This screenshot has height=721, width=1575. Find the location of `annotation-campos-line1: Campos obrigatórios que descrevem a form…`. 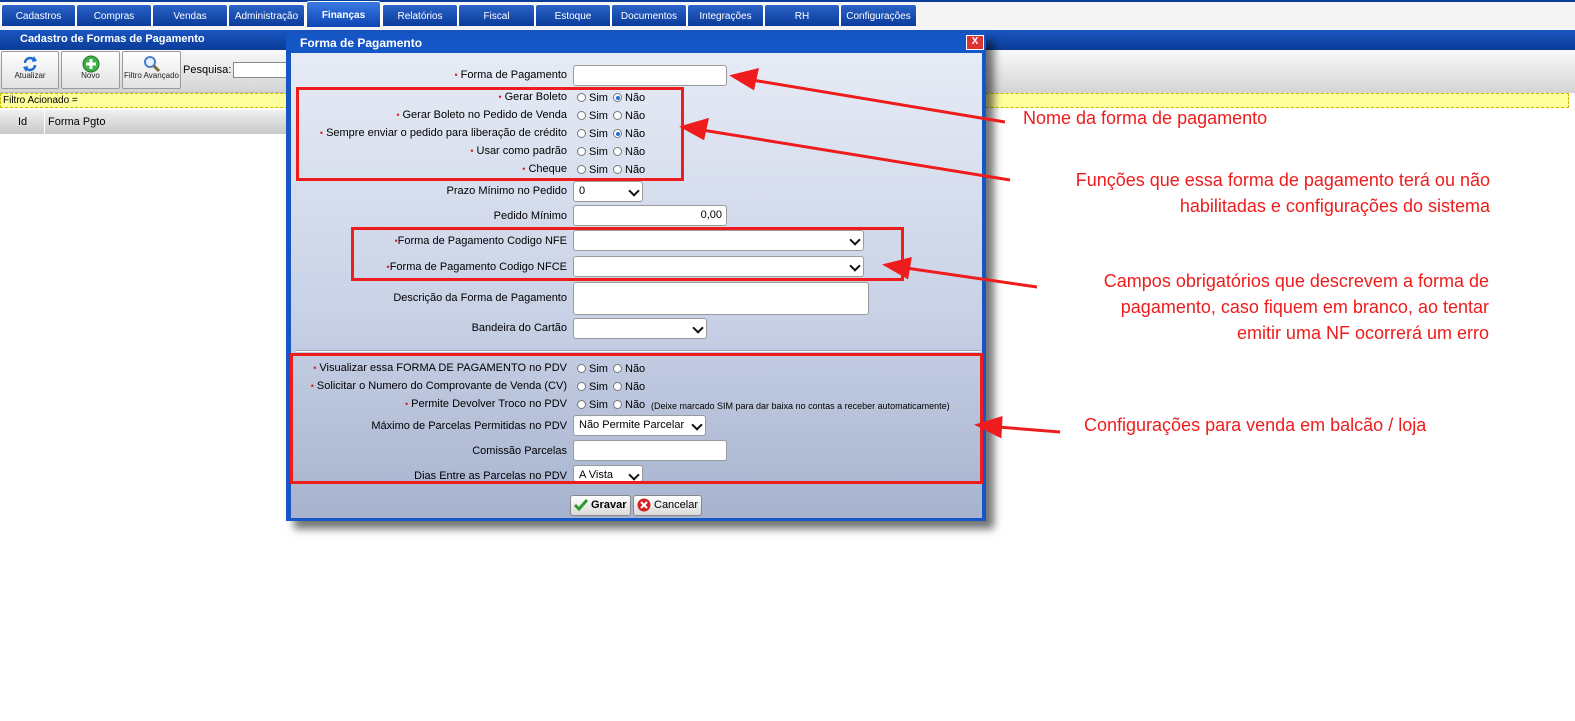

annotation-campos-line1: Campos obrigatórios que descrevem a form… is located at coordinates (1296, 281).